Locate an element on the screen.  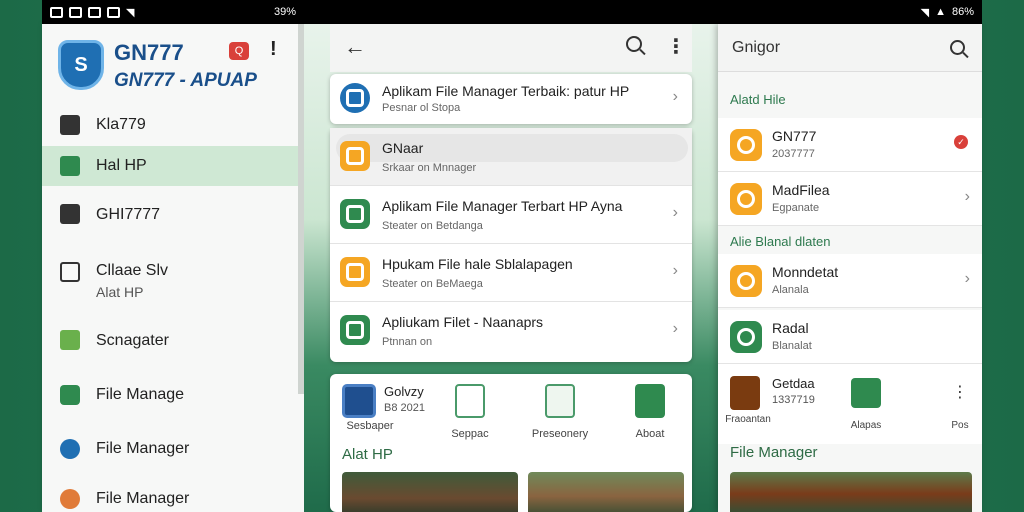
notification-badge: Q is located at coordinates (239, 51).